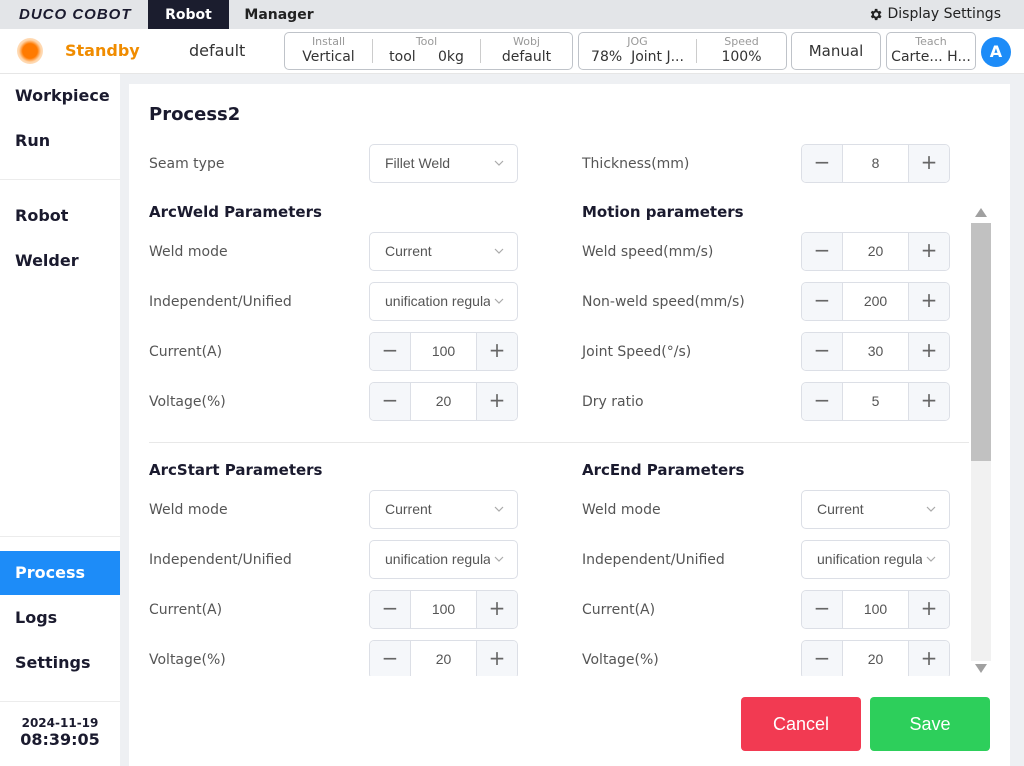  I want to click on arcweld-current-stepper: − 100 +, so click(443, 351).